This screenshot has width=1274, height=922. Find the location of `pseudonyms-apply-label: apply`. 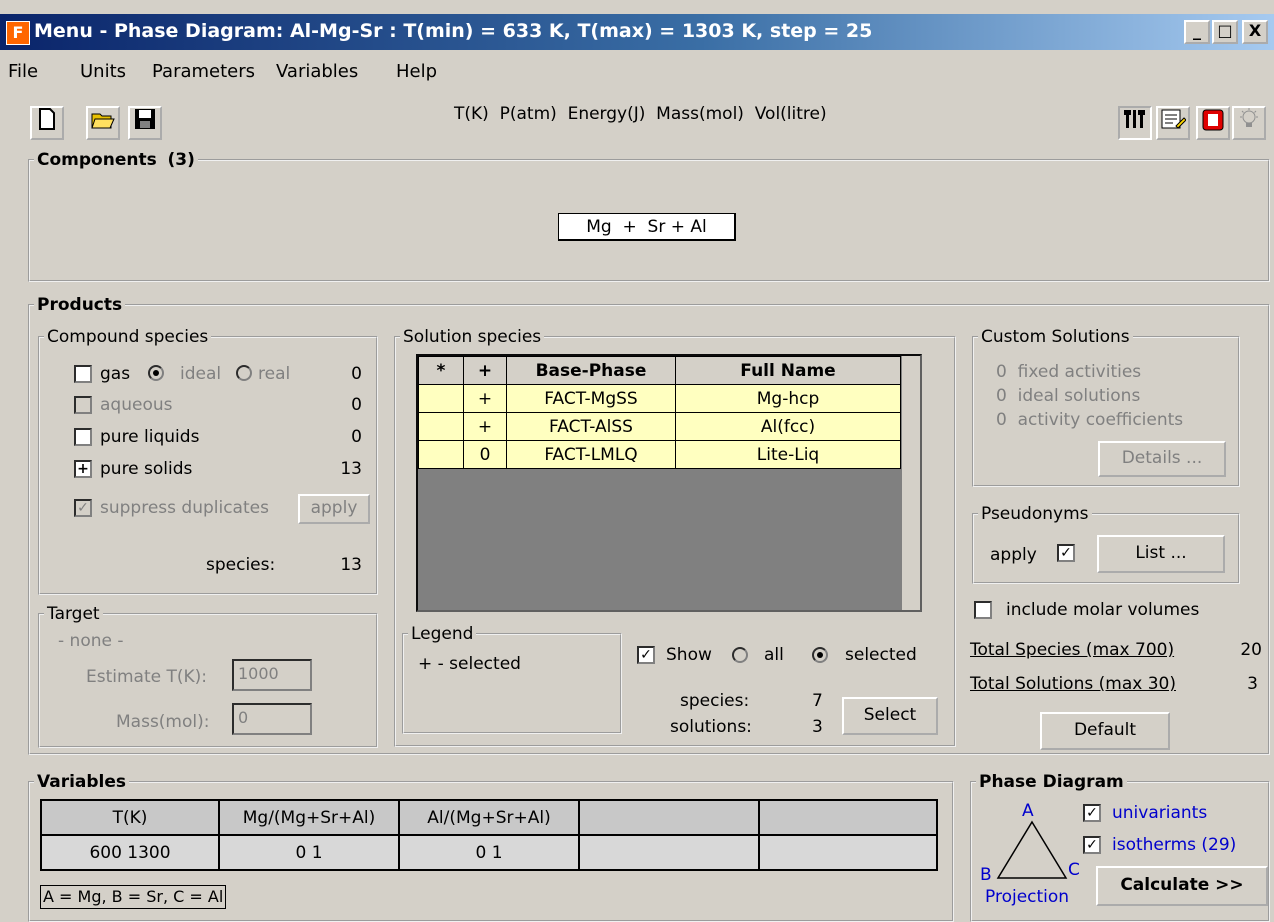

pseudonyms-apply-label: apply is located at coordinates (1013, 555).